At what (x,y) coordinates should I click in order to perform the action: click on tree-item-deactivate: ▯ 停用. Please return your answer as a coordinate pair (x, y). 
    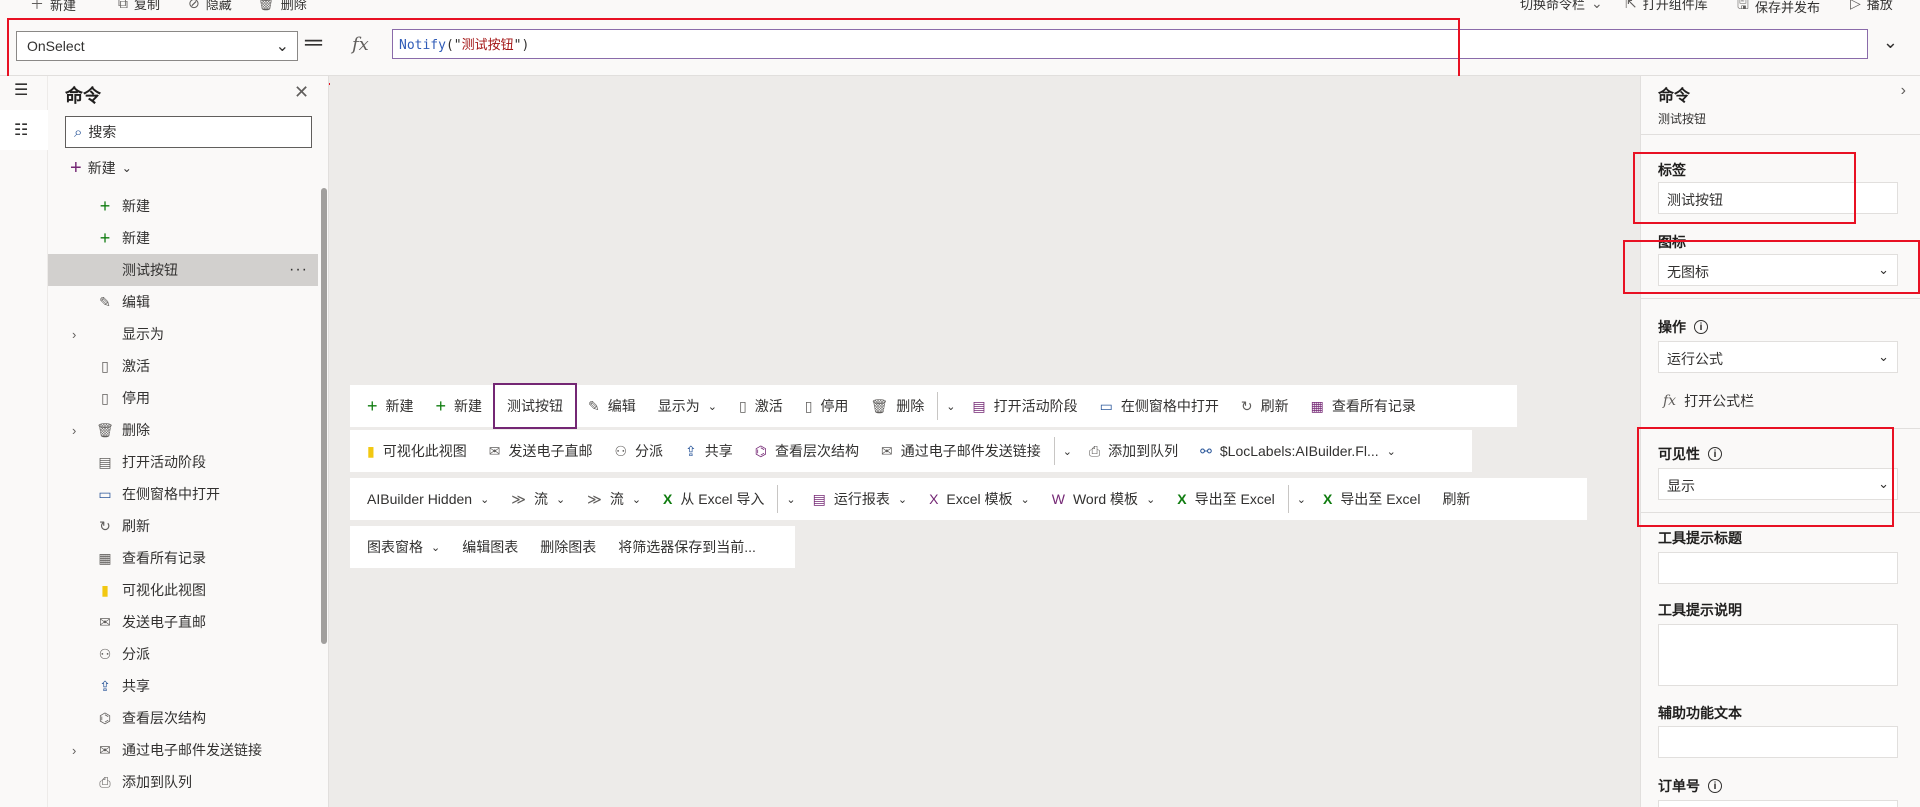
    Looking at the image, I should click on (183, 398).